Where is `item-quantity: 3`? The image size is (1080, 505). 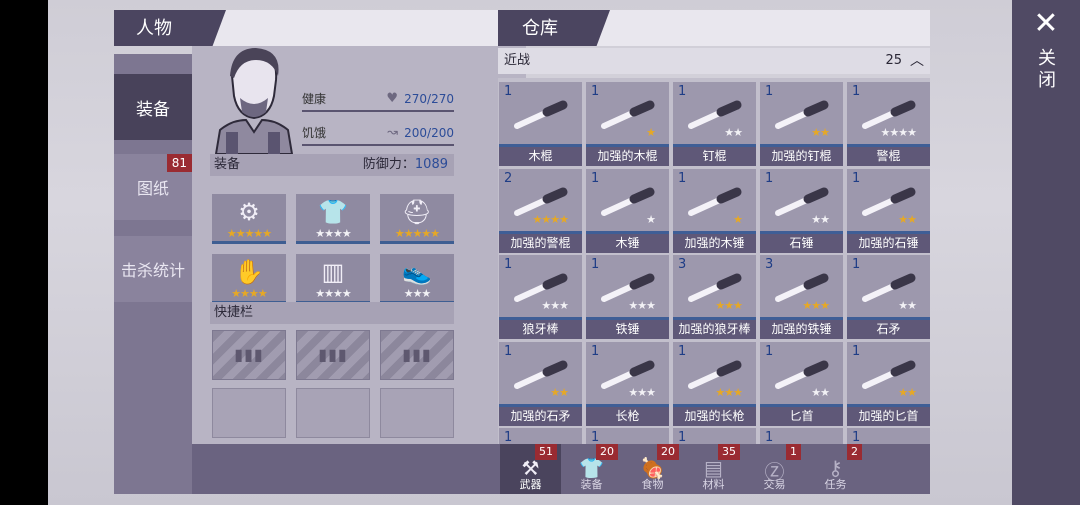 item-quantity: 3 is located at coordinates (769, 264).